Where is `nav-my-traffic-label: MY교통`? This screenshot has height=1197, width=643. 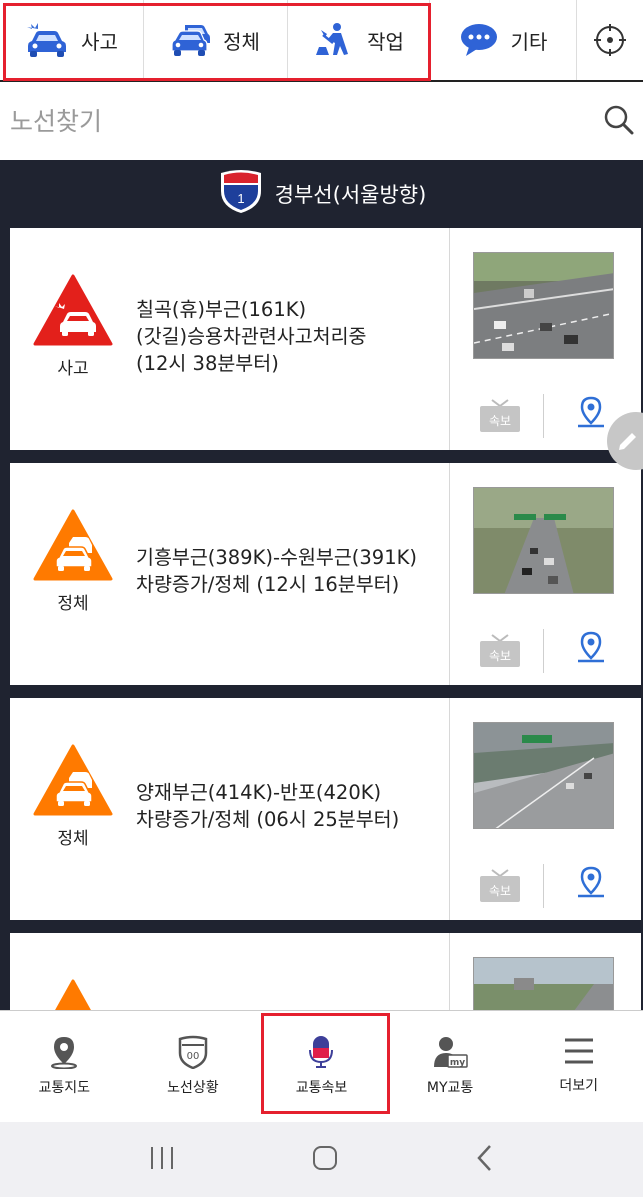
nav-my-traffic-label: MY교통 is located at coordinates (450, 1088).